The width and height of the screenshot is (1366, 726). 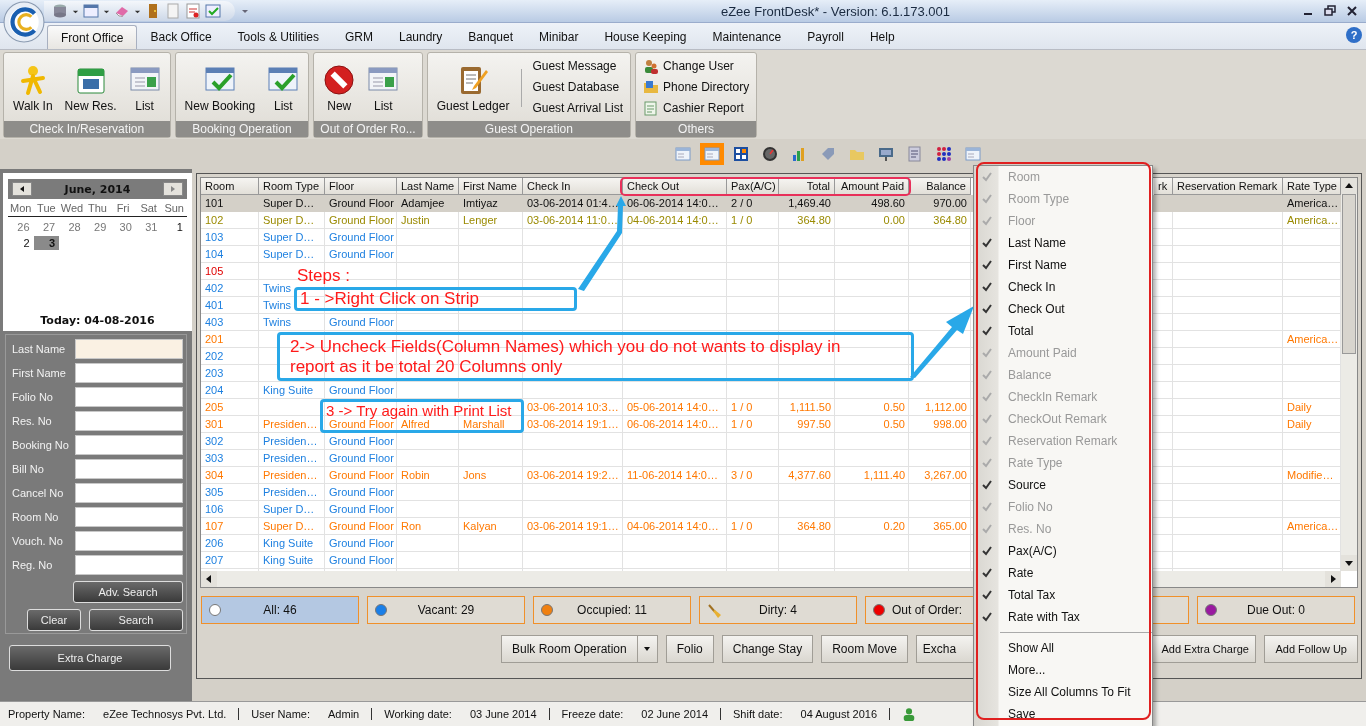 What do you see at coordinates (90, 658) in the screenshot?
I see `extra-charge-button: Extra Charge` at bounding box center [90, 658].